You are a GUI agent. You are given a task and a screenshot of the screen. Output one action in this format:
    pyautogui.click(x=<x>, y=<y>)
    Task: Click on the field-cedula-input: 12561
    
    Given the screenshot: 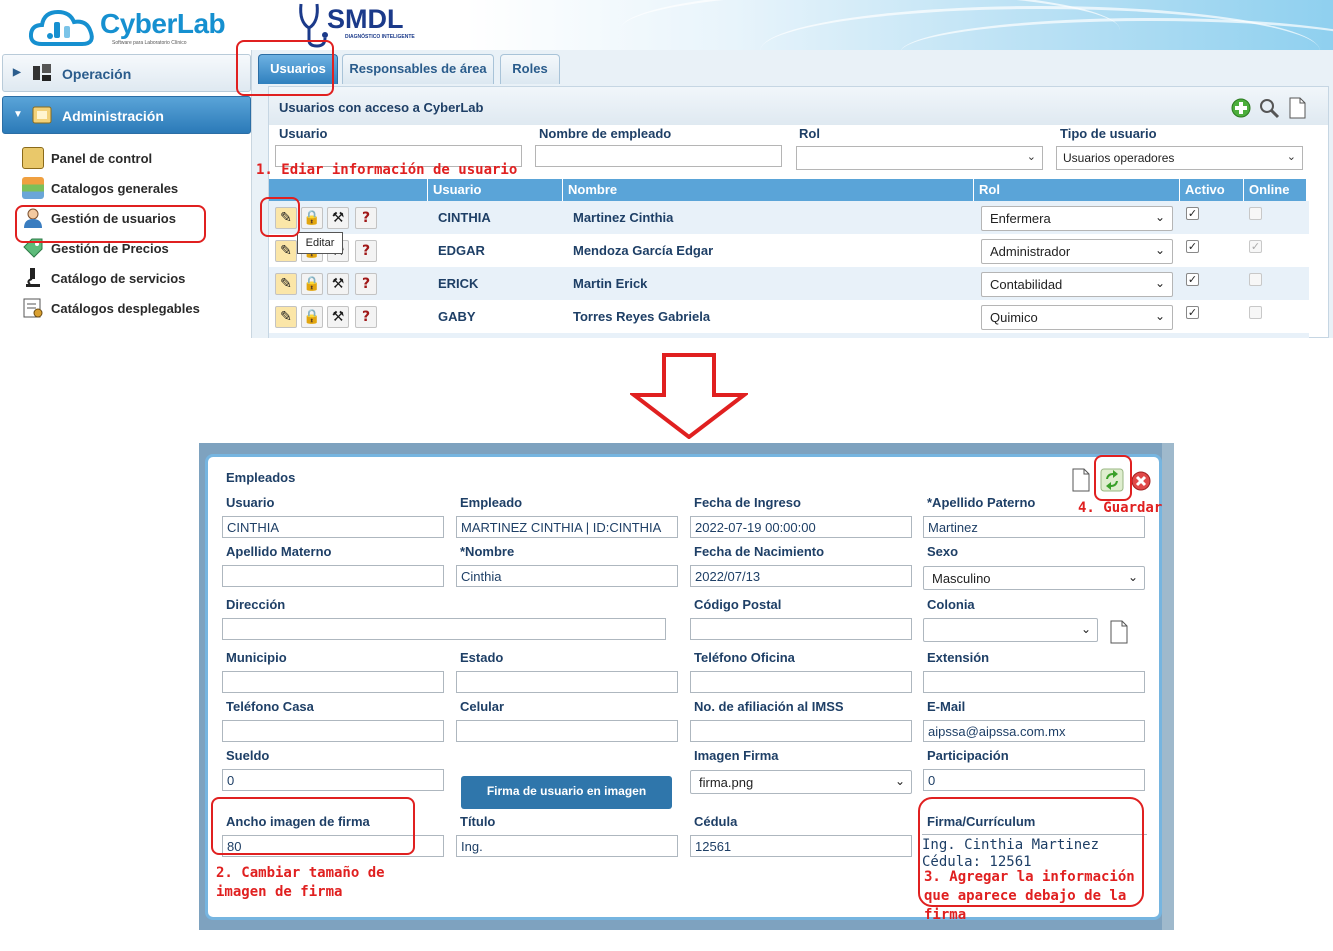 What is the action you would take?
    pyautogui.click(x=801, y=846)
    